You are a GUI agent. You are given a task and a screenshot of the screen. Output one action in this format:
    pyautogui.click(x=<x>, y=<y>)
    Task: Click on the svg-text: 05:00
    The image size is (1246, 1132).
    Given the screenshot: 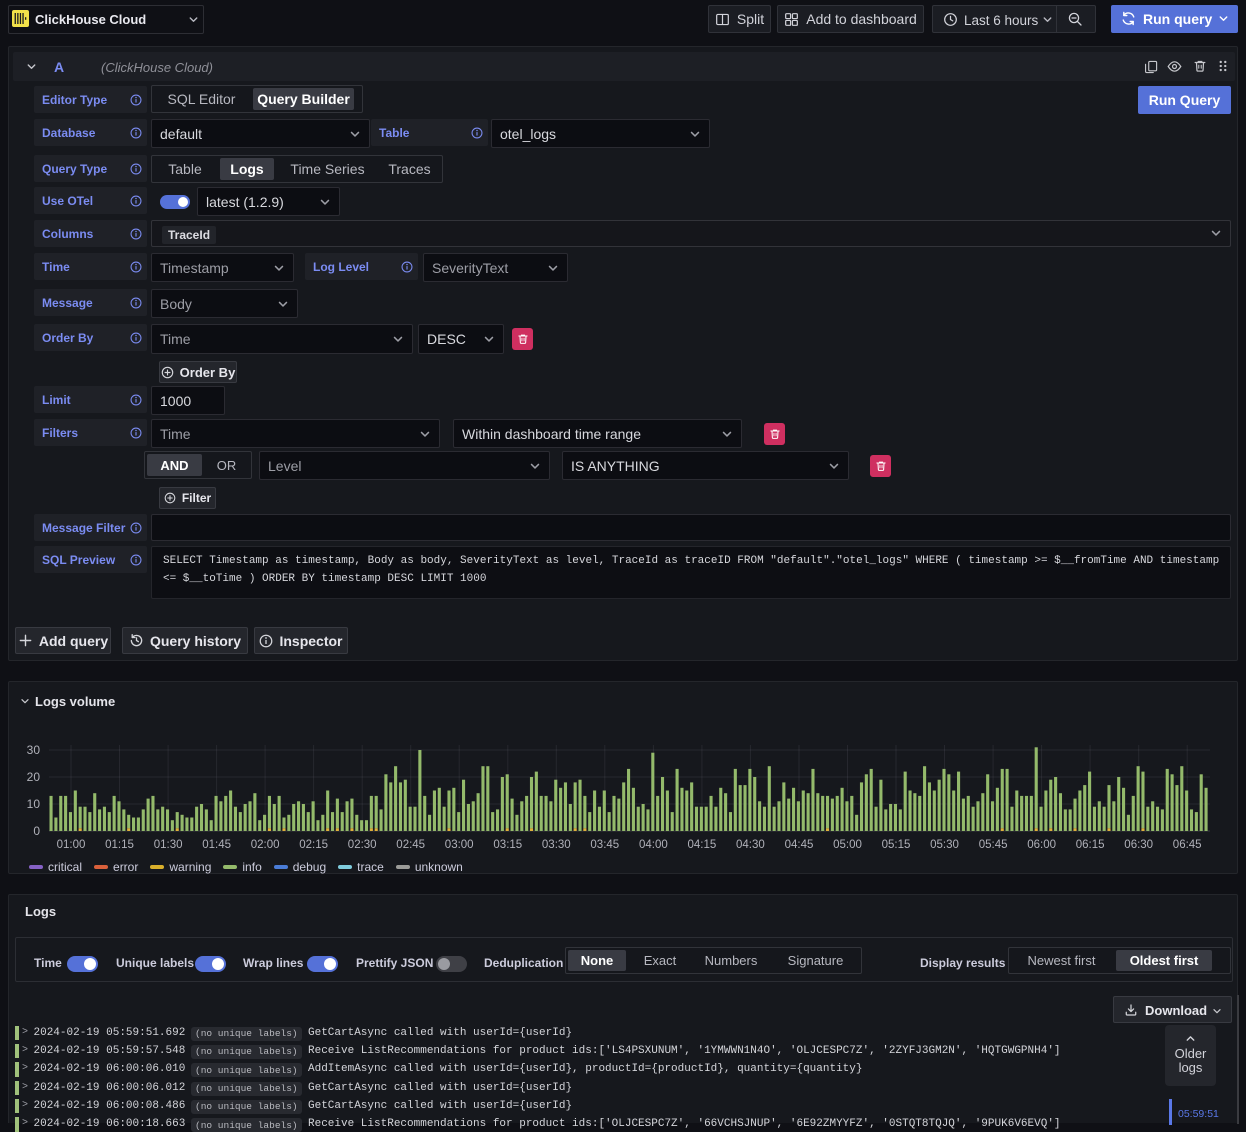 What is the action you would take?
    pyautogui.click(x=847, y=845)
    